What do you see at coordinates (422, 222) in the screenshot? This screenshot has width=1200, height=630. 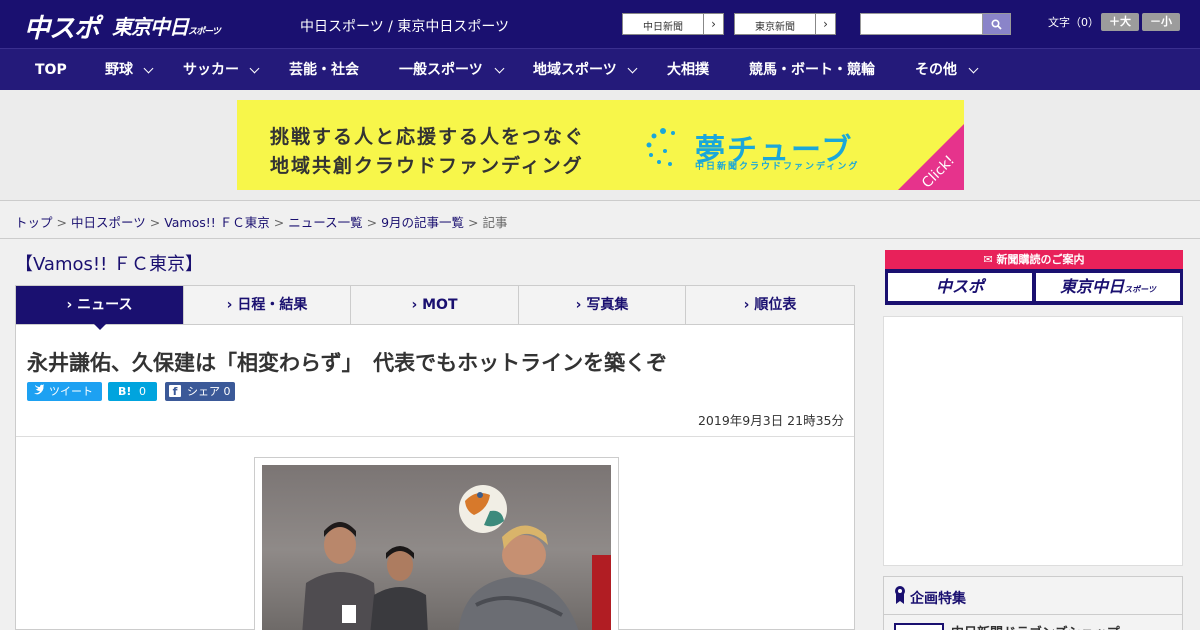 I see `breadcrumb-link-september: 9月の記事一覧` at bounding box center [422, 222].